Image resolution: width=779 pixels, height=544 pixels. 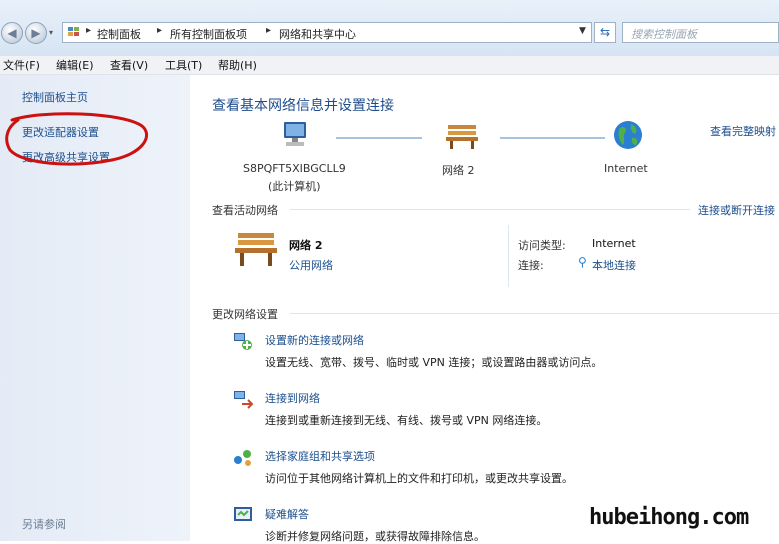 I want to click on menu-edit: 编辑(E), so click(x=75, y=65).